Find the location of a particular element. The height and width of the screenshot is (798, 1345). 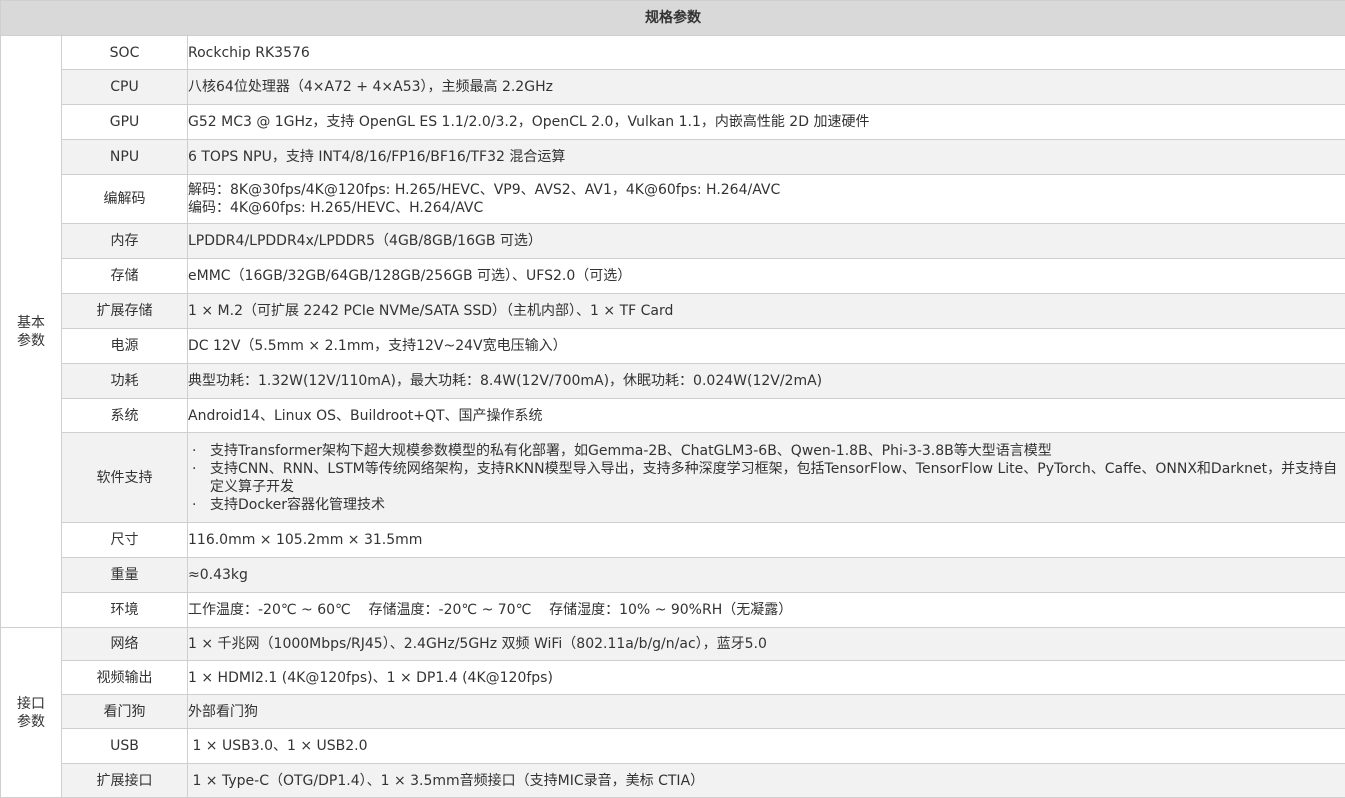

row-value: Android14、Linux OS、Buildroot+QT、国产操作系统 is located at coordinates (766, 415).